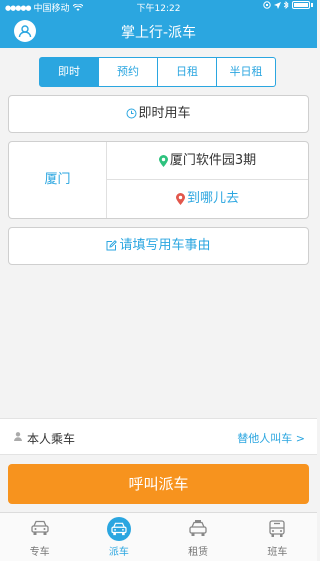 This screenshot has height=561, width=320. Describe the element at coordinates (39, 552) in the screenshot. I see `tab-private-car-label: 专车` at that location.